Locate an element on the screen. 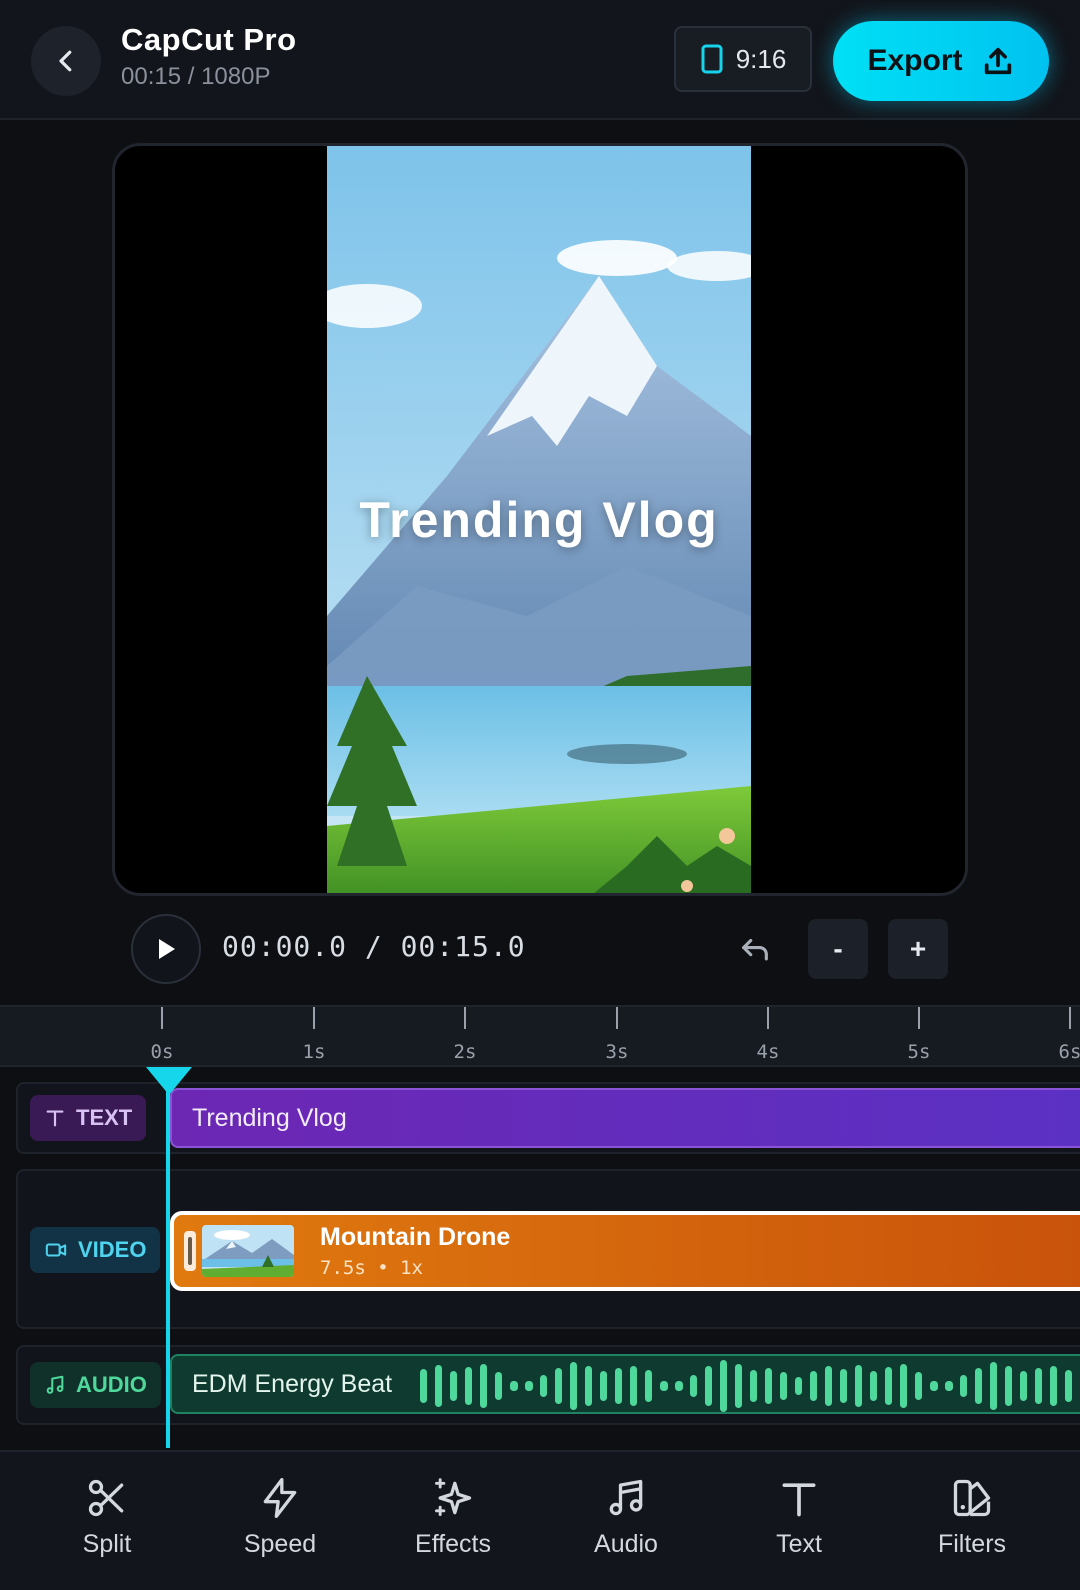 The image size is (1080, 1590). back-button is located at coordinates (66, 61).